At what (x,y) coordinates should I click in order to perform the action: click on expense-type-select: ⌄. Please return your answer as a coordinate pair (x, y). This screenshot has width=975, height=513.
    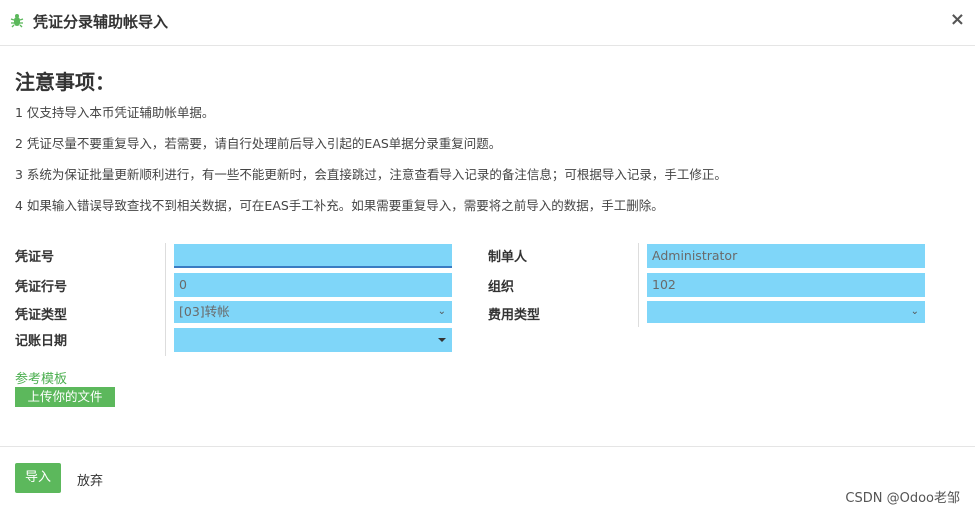
    Looking at the image, I should click on (786, 312).